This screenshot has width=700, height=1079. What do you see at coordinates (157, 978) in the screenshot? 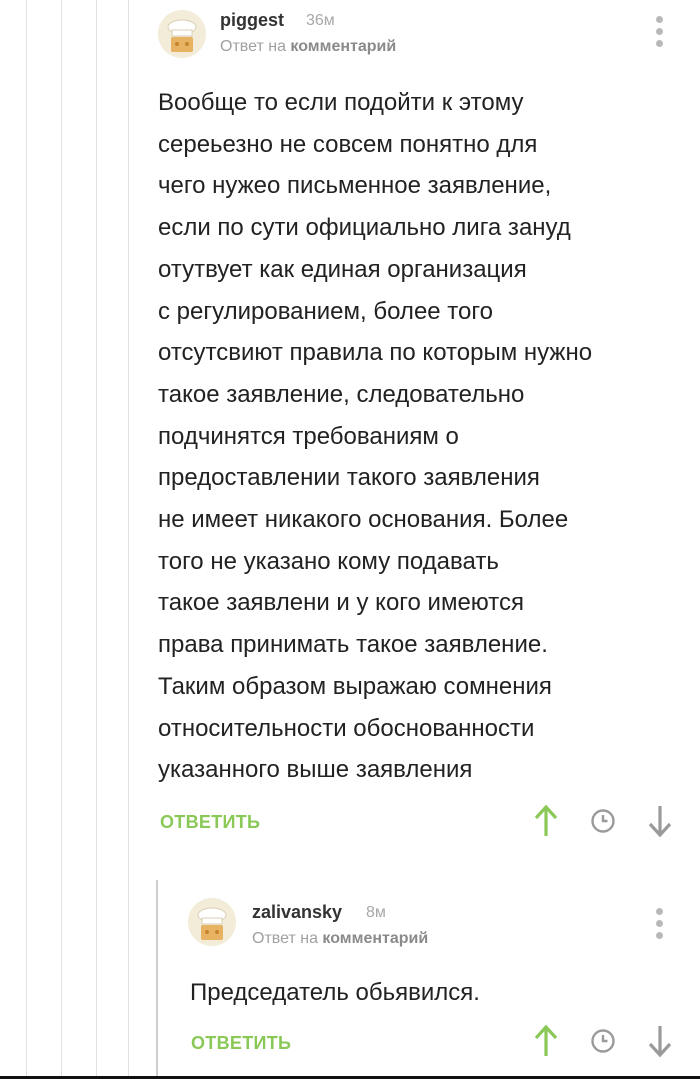
I see `thread-collapse-line` at bounding box center [157, 978].